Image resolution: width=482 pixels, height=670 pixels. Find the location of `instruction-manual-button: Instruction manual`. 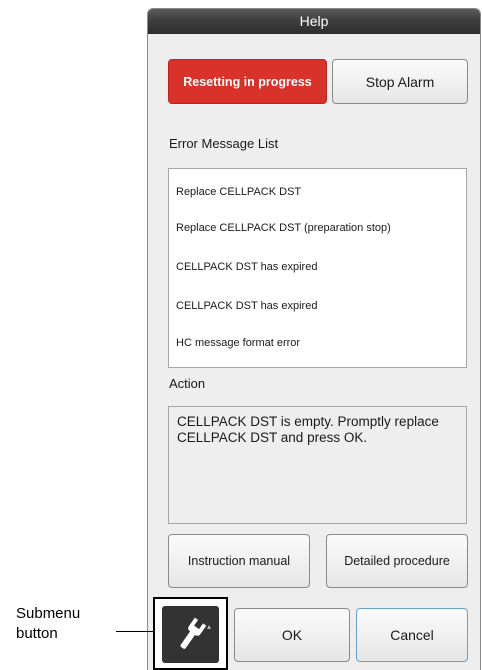

instruction-manual-button: Instruction manual is located at coordinates (239, 561).